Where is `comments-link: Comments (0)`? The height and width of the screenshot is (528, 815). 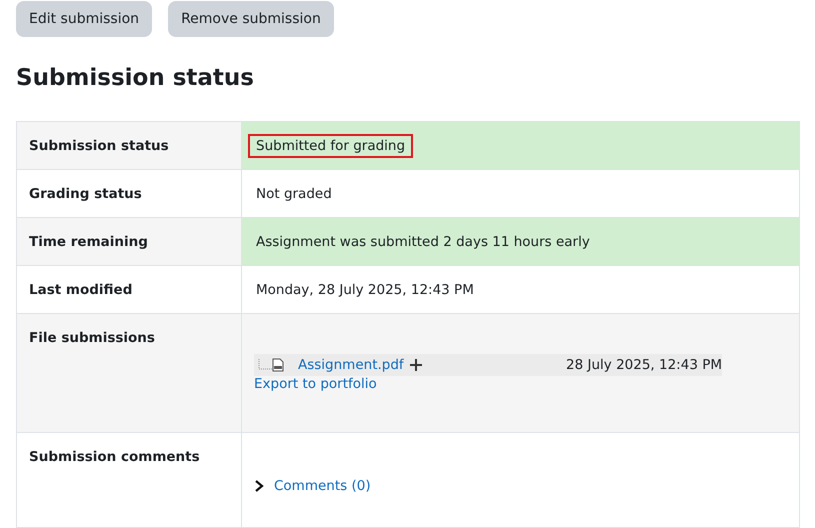
comments-link: Comments (0) is located at coordinates (322, 486).